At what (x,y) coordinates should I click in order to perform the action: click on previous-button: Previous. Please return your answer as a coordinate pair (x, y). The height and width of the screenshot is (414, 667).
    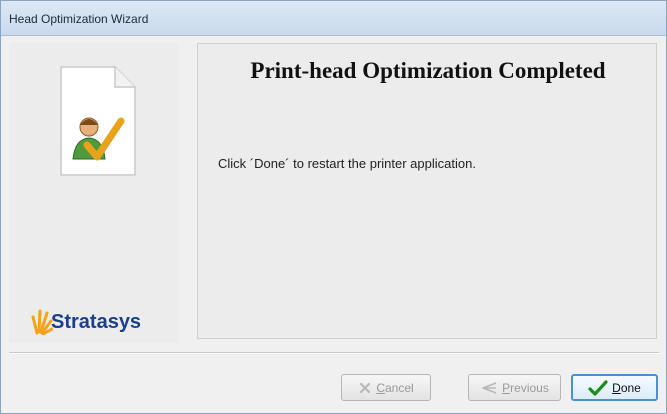
    Looking at the image, I should click on (514, 387).